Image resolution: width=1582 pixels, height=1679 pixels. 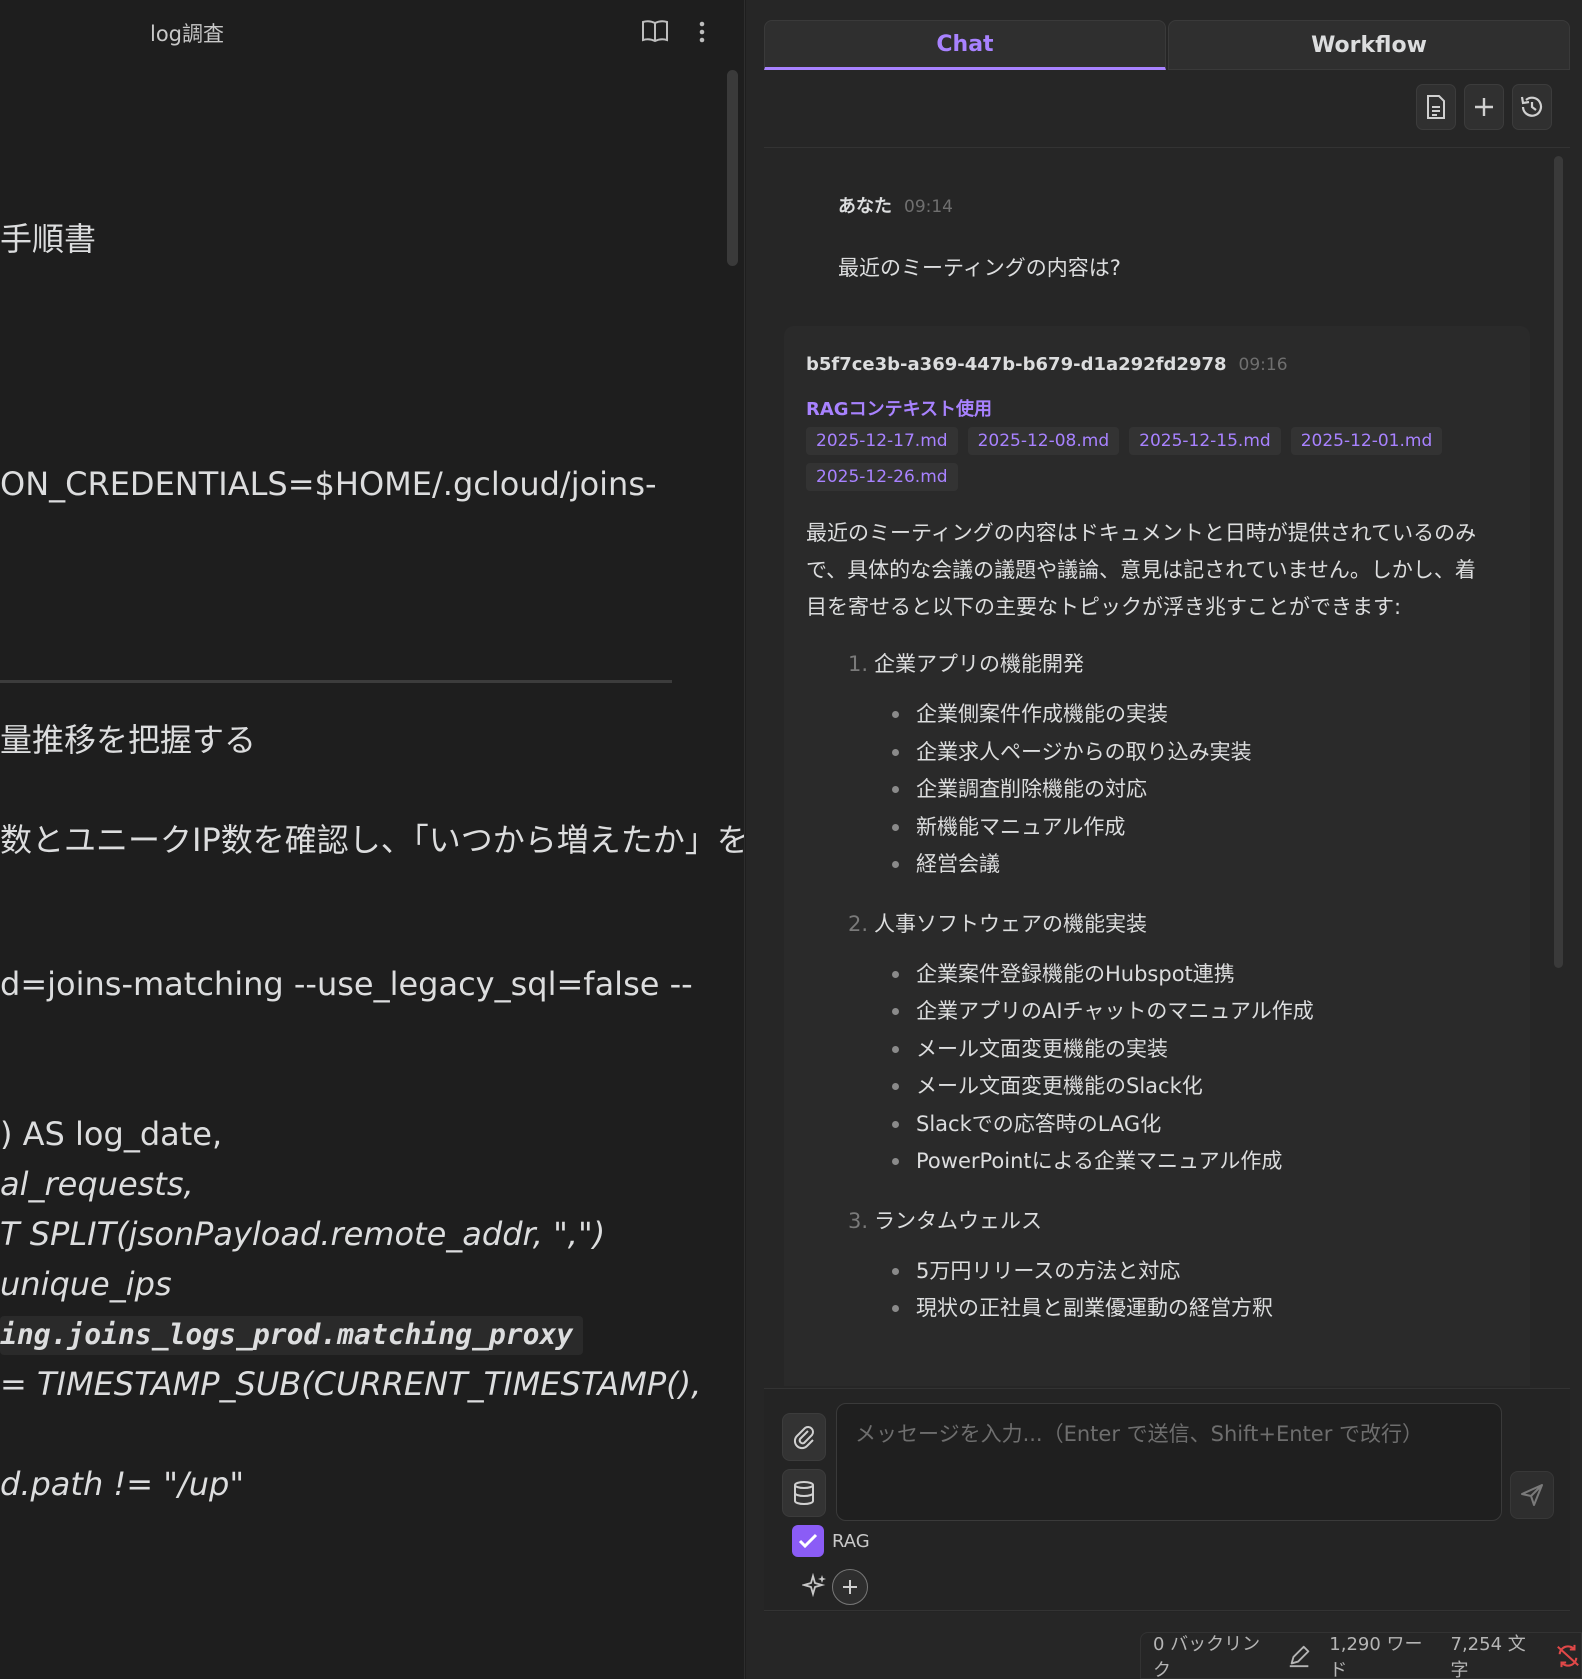 I want to click on list-item: 企業調査削除機能の対応, so click(x=1200, y=792).